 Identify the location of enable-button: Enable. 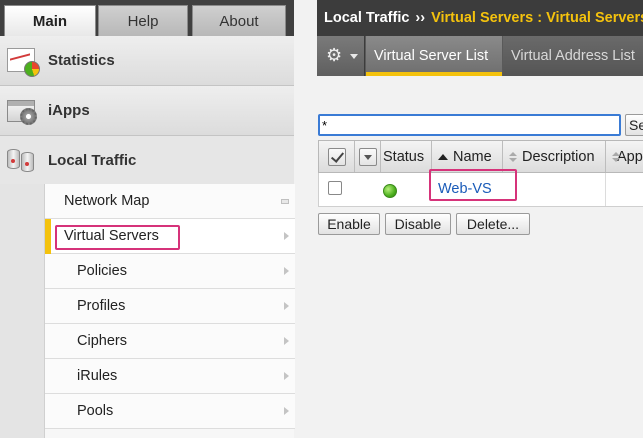
(349, 224).